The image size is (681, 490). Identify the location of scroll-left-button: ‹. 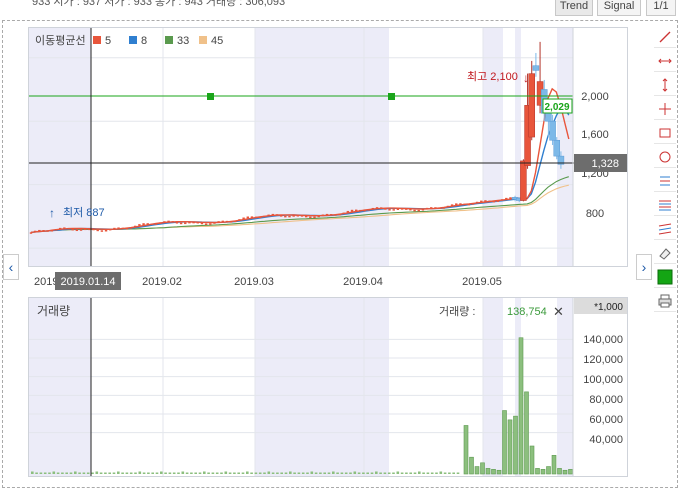
(11, 267).